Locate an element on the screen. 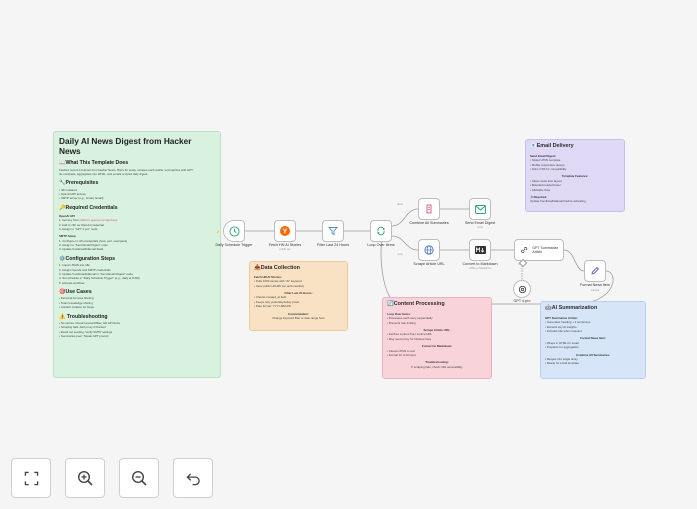 The width and height of the screenshot is (697, 509). node-label: Fetch HN AI Stories is located at coordinates (285, 245).